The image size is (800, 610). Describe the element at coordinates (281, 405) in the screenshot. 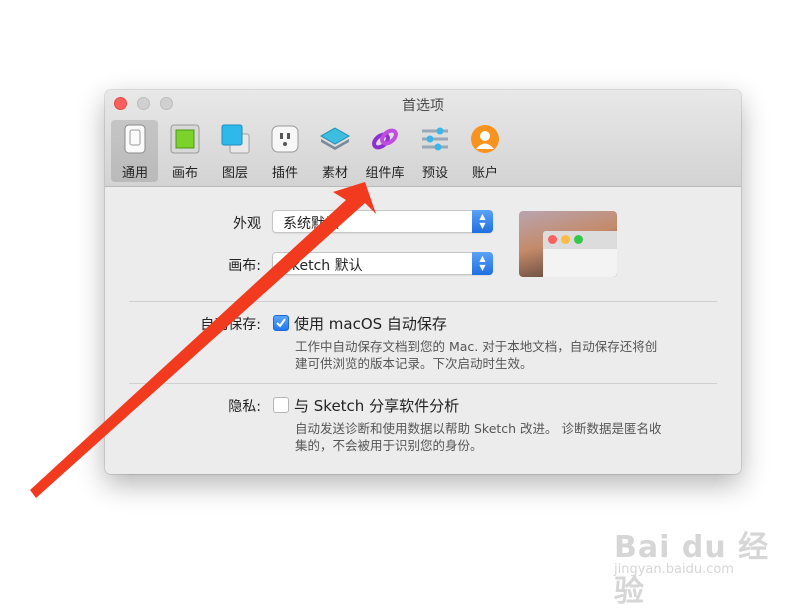

I see `analytics-checkbox` at that location.